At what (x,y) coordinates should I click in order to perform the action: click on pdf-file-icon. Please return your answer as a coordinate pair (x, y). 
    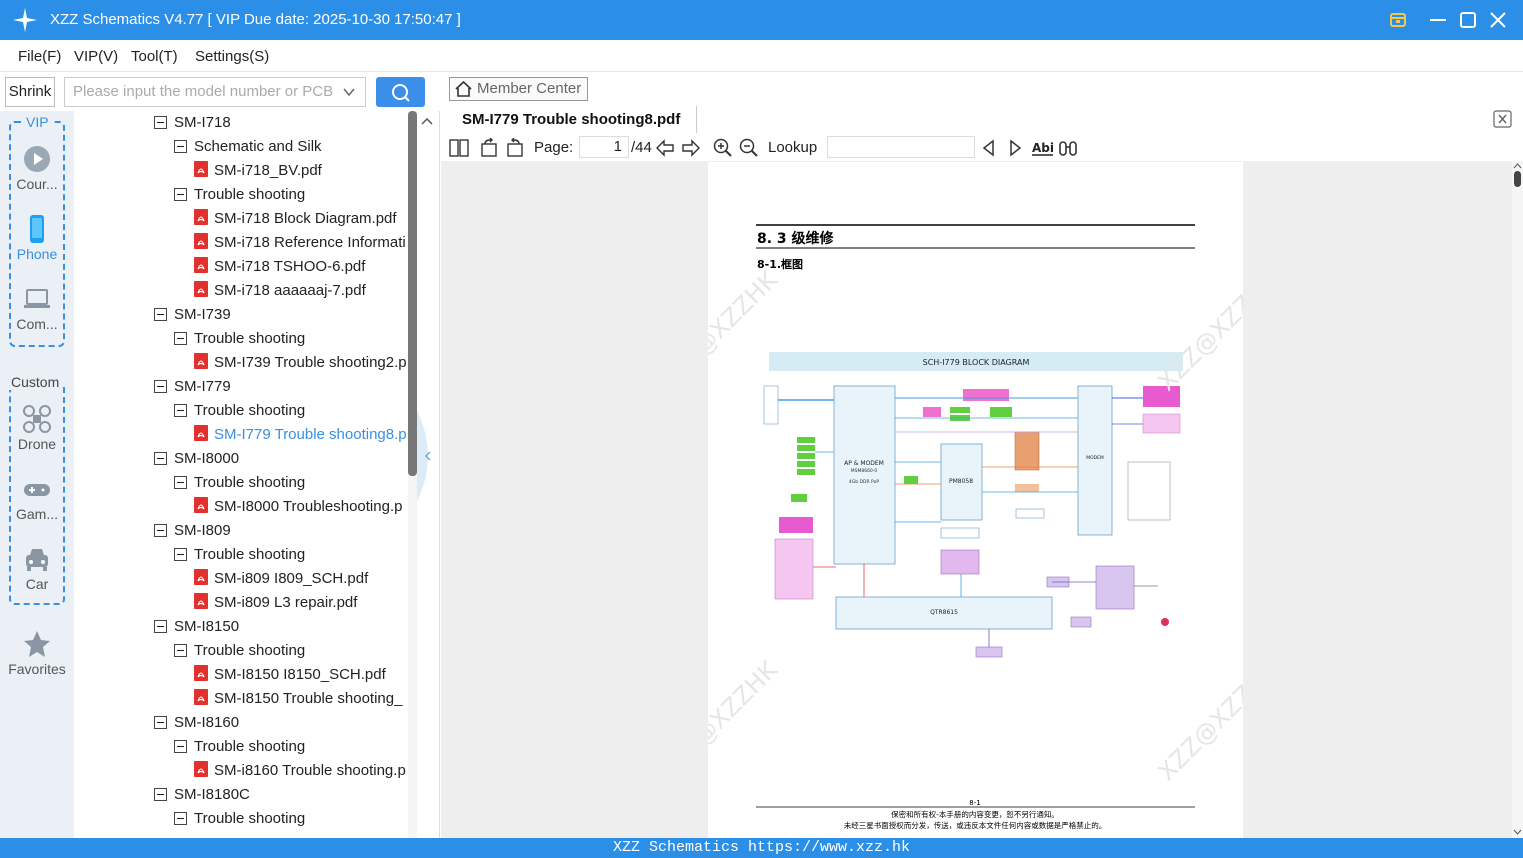
    Looking at the image, I should click on (201, 433).